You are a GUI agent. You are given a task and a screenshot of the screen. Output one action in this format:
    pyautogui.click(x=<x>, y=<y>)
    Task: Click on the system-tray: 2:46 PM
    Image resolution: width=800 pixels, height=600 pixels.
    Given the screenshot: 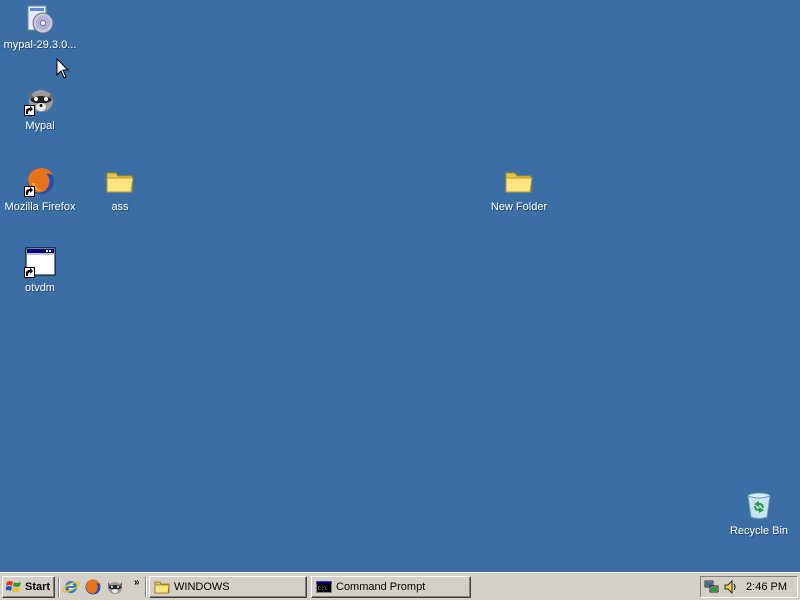 What is the action you would take?
    pyautogui.click(x=749, y=587)
    